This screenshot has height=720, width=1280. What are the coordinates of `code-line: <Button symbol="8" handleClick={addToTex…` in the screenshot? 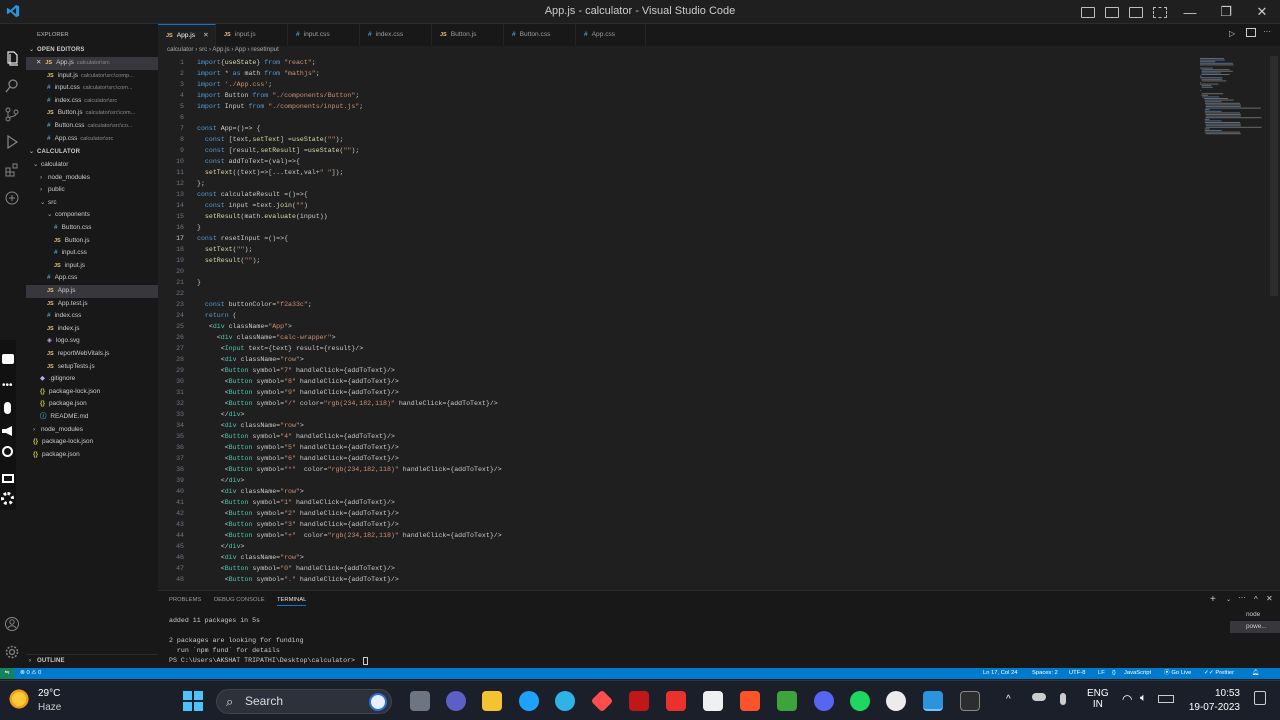 It's located at (298, 381).